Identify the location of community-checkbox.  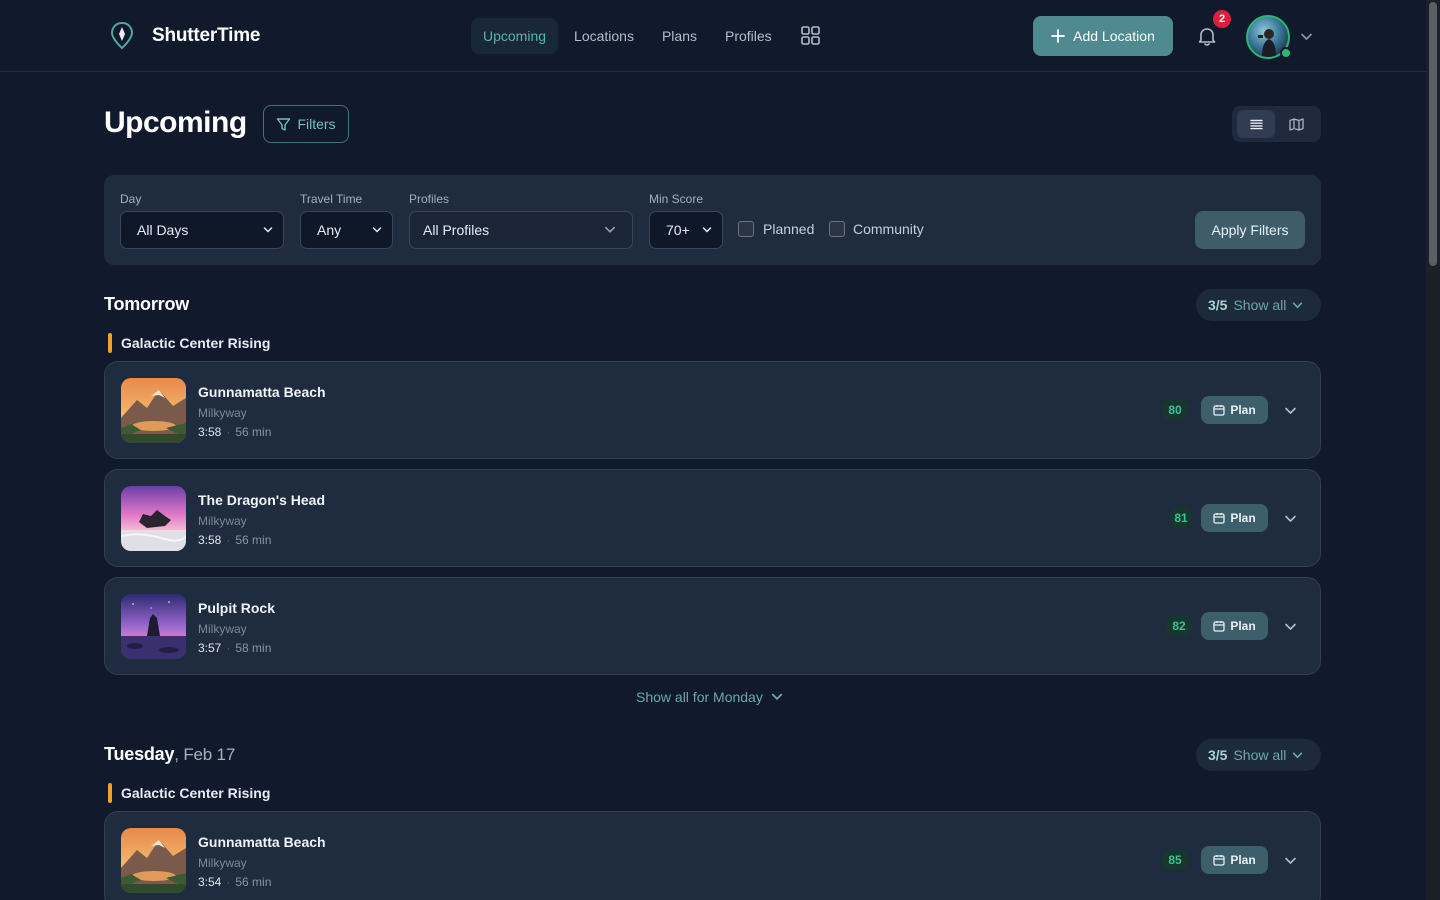
(837, 229).